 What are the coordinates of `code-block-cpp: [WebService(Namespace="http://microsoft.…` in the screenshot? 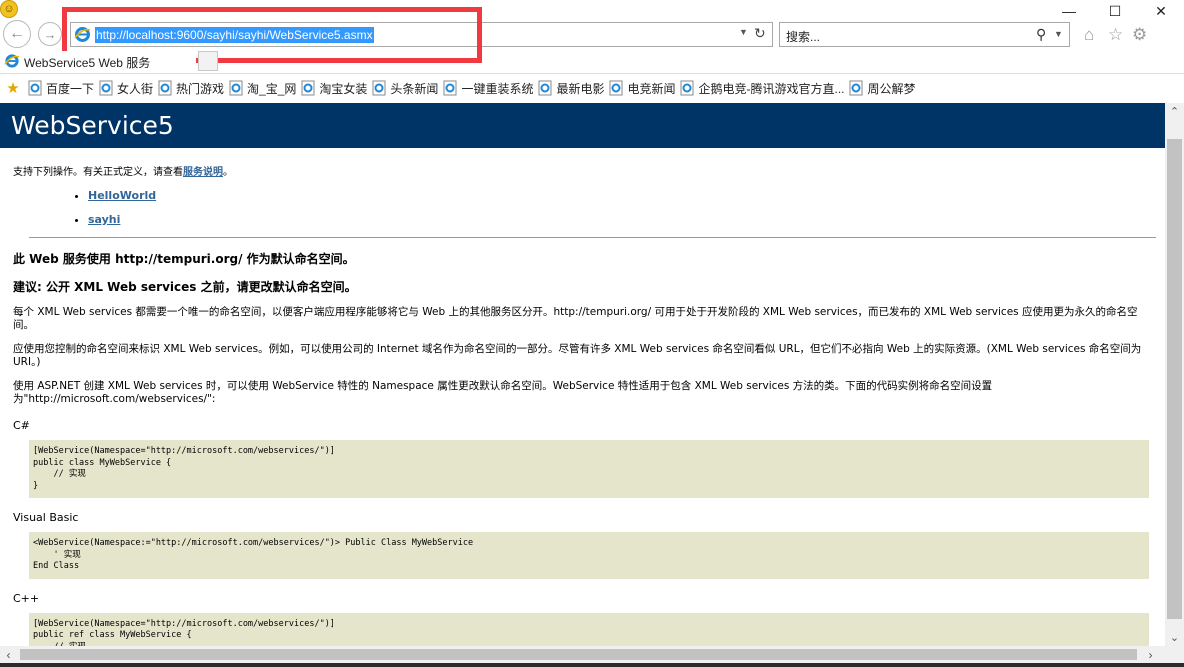 It's located at (589, 629).